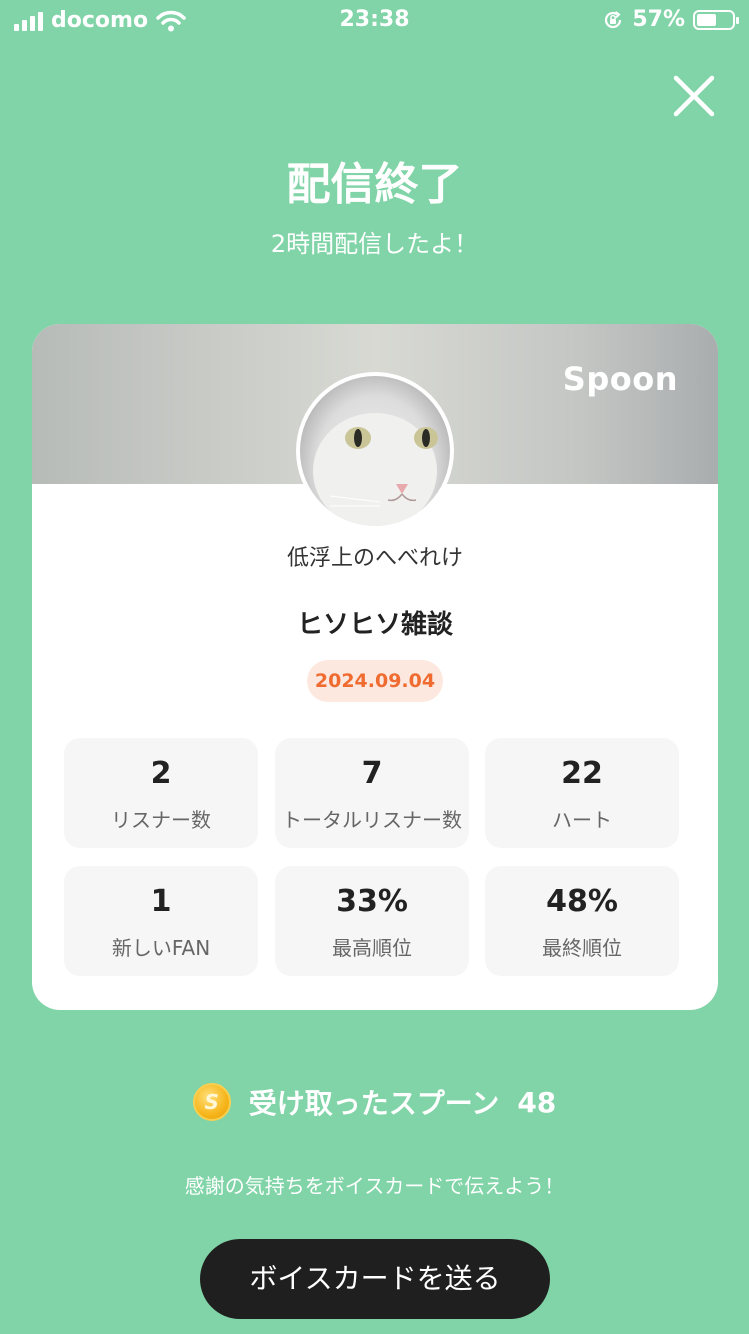 The image size is (749, 1334). What do you see at coordinates (374, 184) in the screenshot?
I see `page-title: 配信終了` at bounding box center [374, 184].